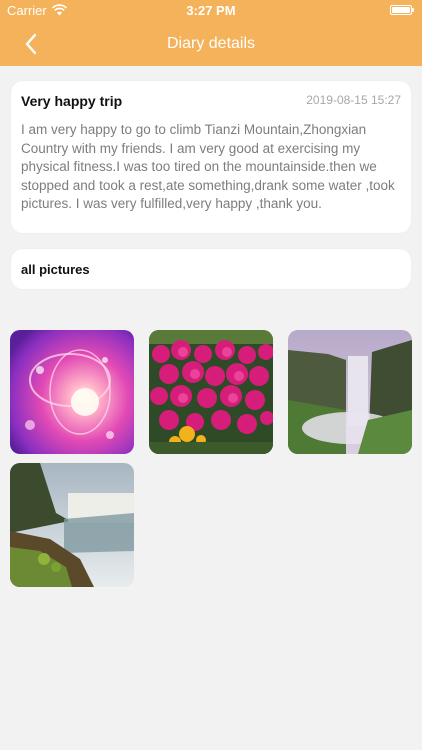  I want to click on status-bar: Carrier 3:27 PM, so click(211, 11).